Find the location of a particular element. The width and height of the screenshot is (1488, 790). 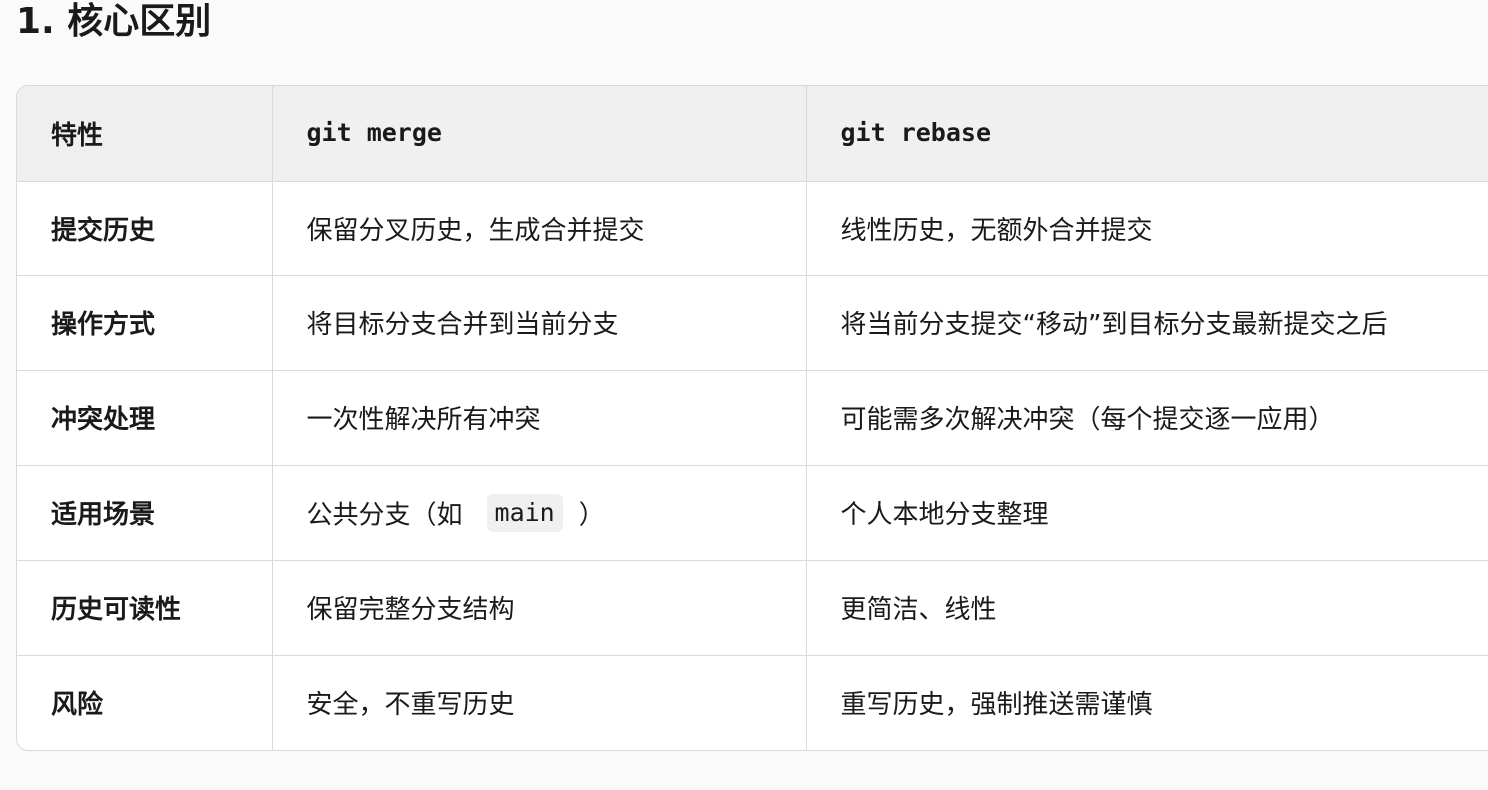

code-main: main is located at coordinates (524, 512).